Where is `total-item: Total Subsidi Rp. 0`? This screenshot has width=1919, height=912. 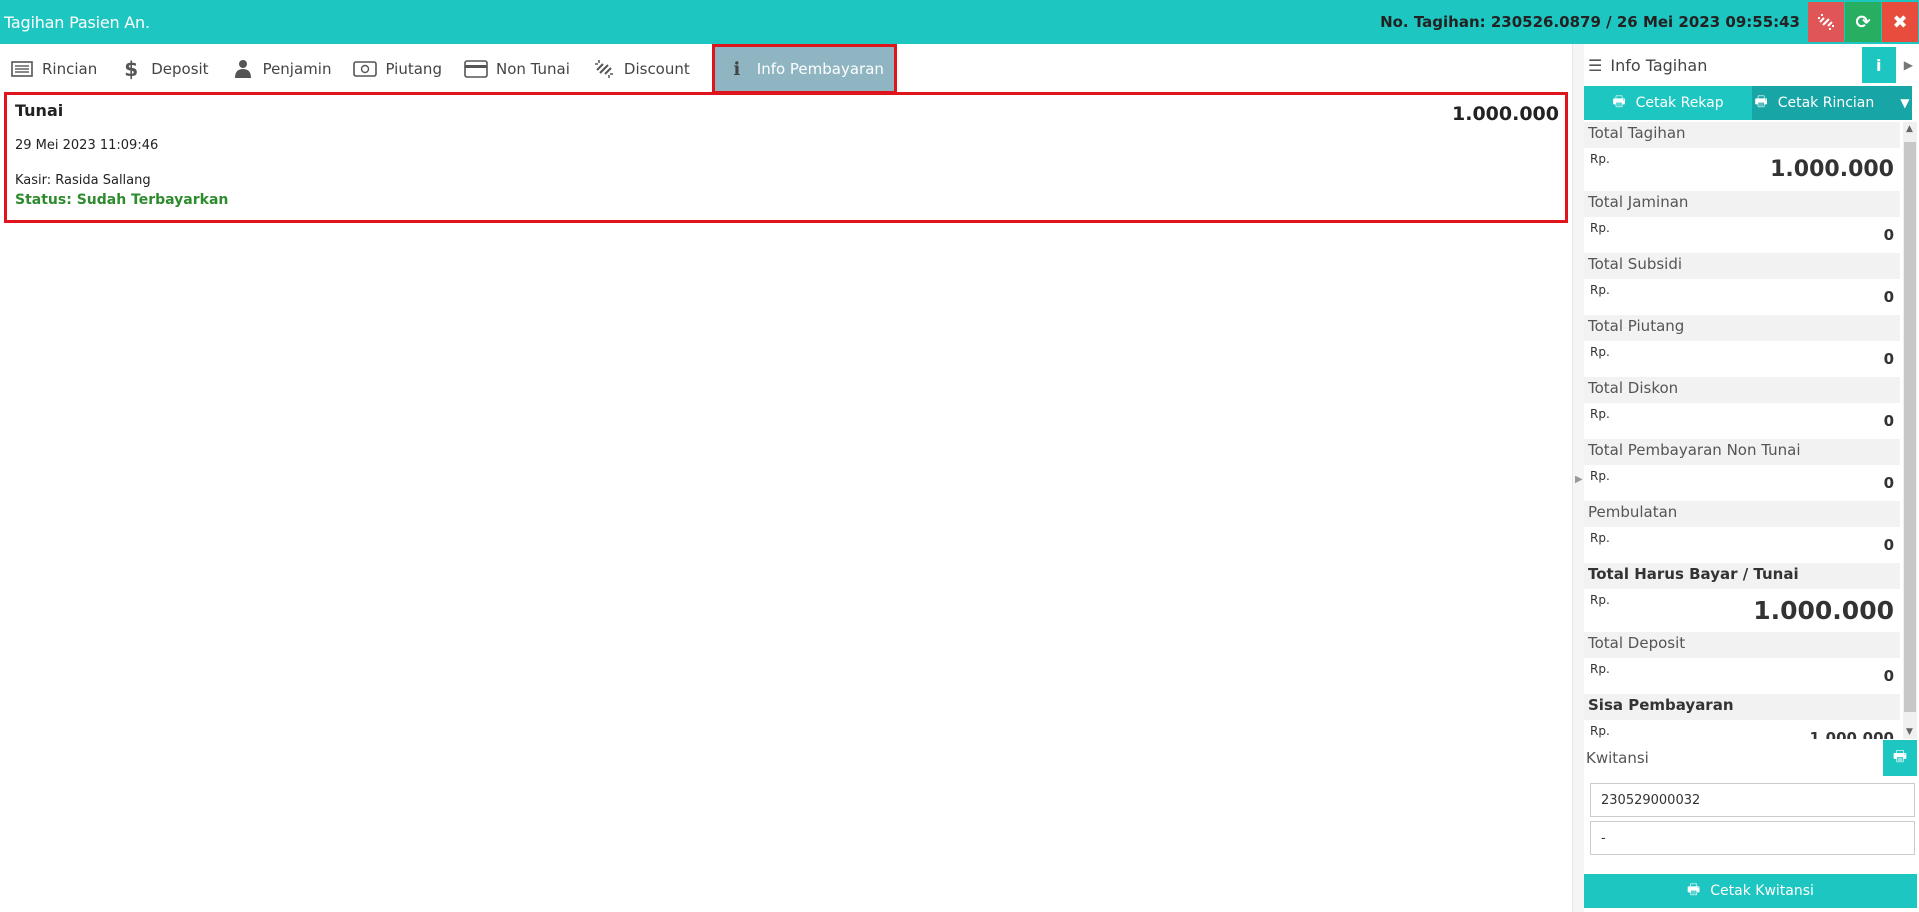 total-item: Total Subsidi Rp. 0 is located at coordinates (1742, 284).